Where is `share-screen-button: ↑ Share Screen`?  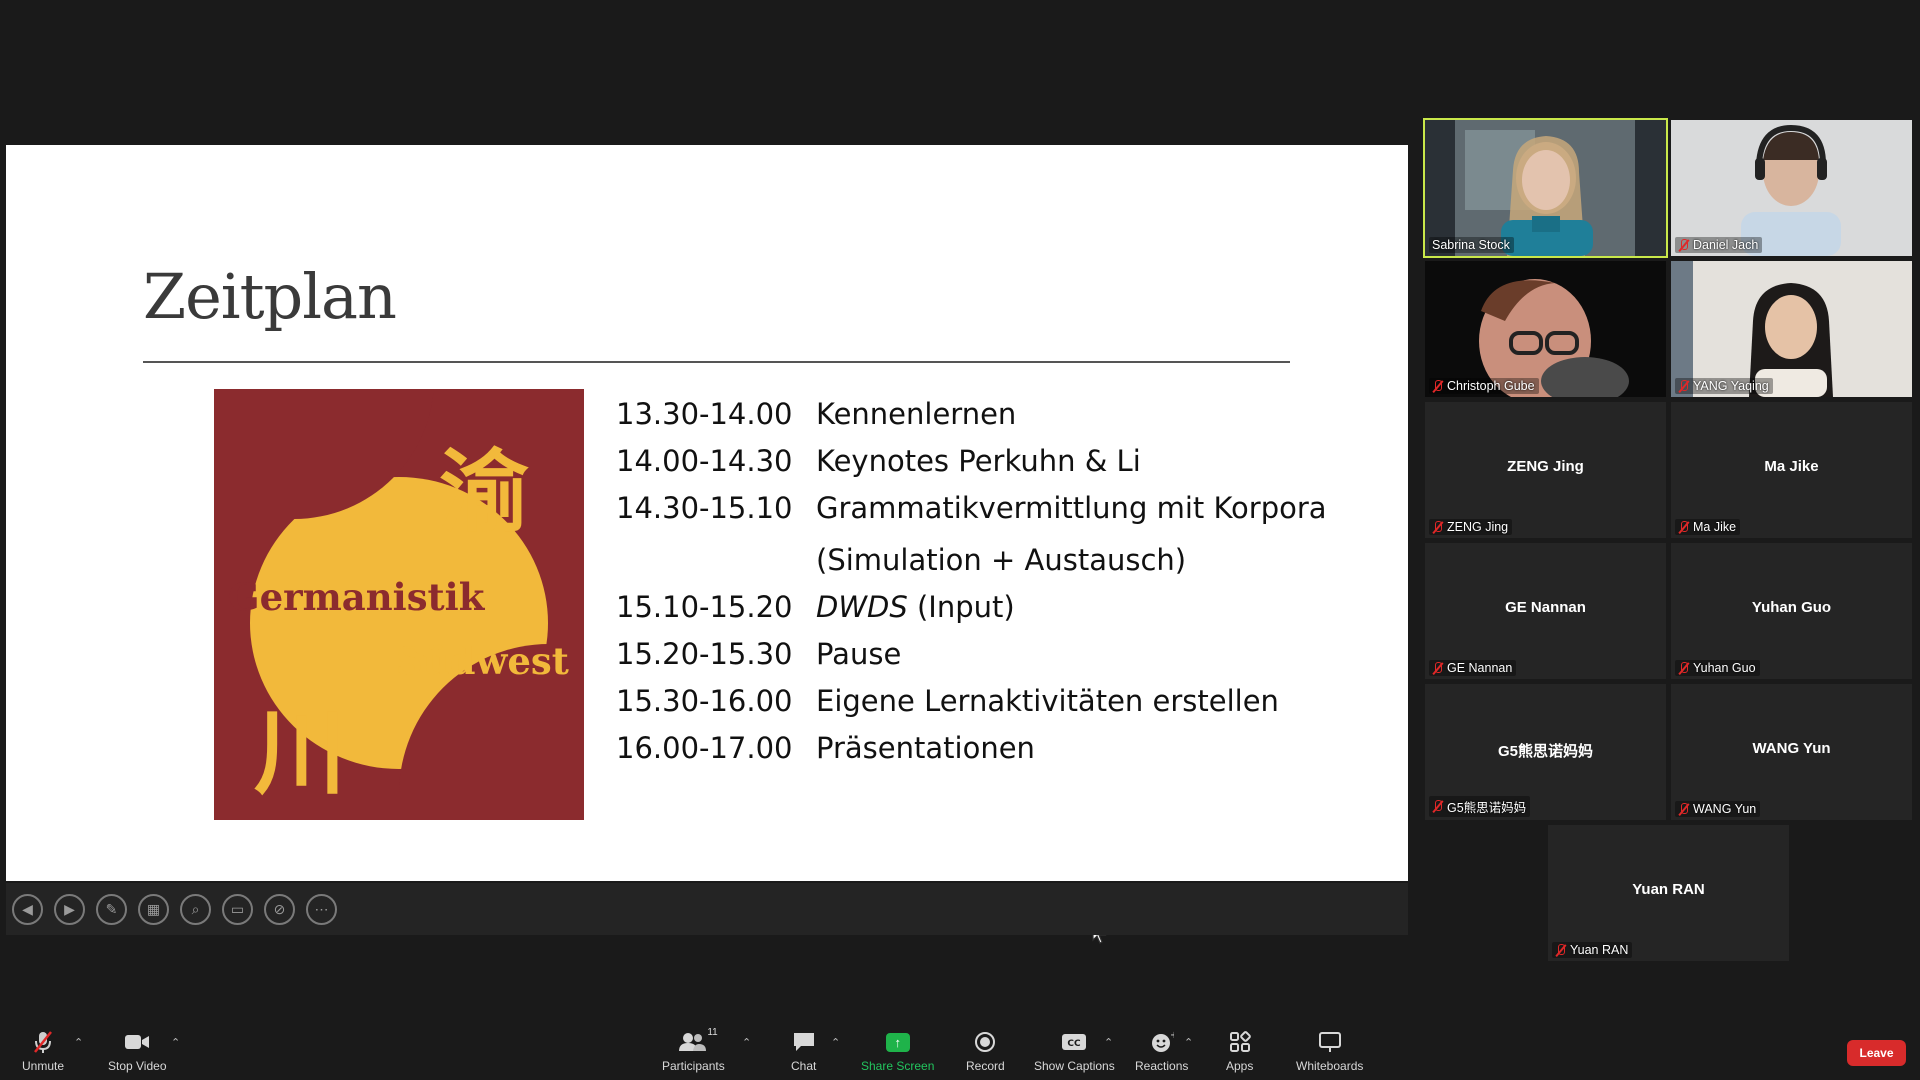 share-screen-button: ↑ Share Screen is located at coordinates (897, 1051).